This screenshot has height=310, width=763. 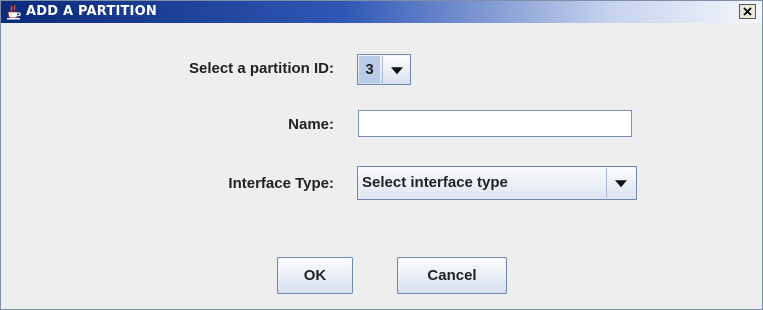 I want to click on partition-id-dropdown-arrow, so click(x=396, y=69).